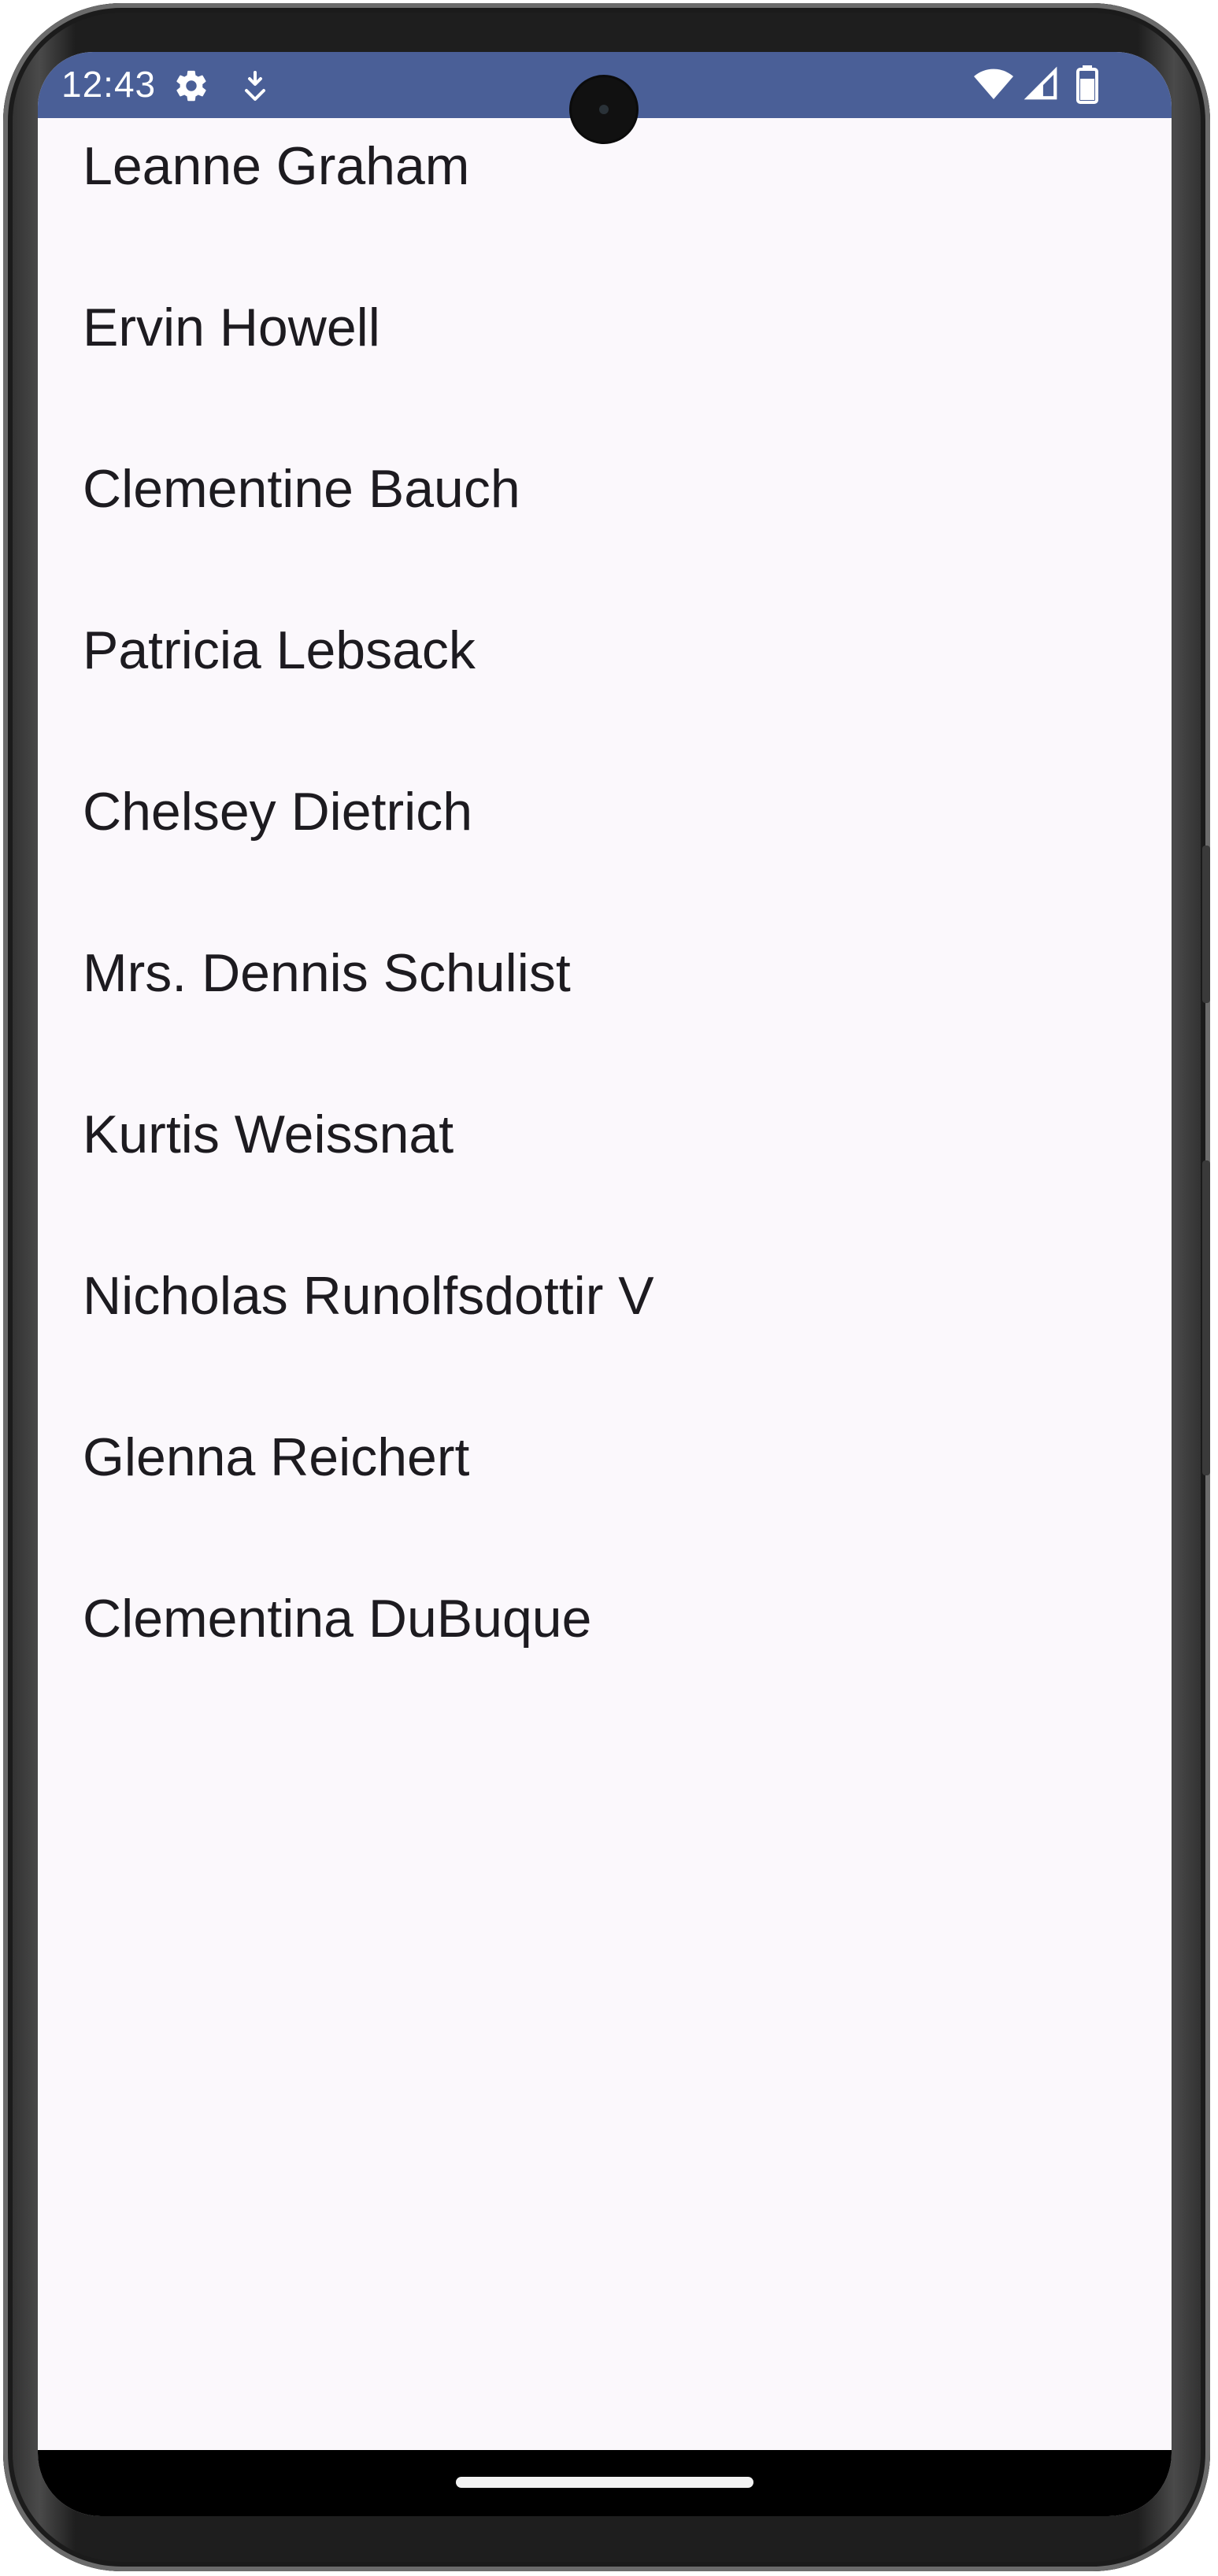 This screenshot has height=2576, width=1218. What do you see at coordinates (605, 1328) in the screenshot?
I see `list-item: Nicholas Runolfsdottir V` at bounding box center [605, 1328].